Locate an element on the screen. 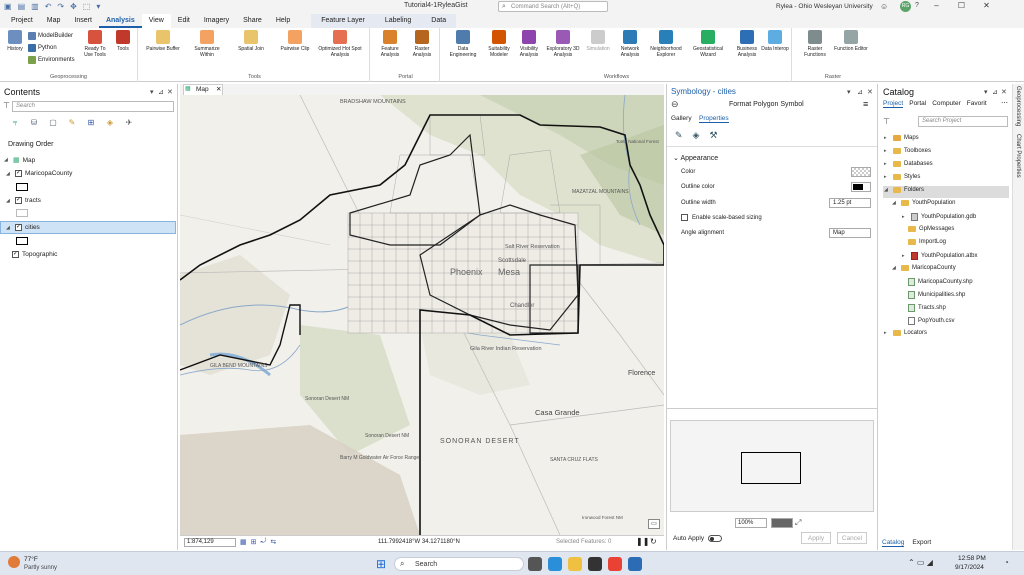 Image resolution: width=1024 pixels, height=575 pixels. data-source-icon: ⛁ is located at coordinates (34, 123).